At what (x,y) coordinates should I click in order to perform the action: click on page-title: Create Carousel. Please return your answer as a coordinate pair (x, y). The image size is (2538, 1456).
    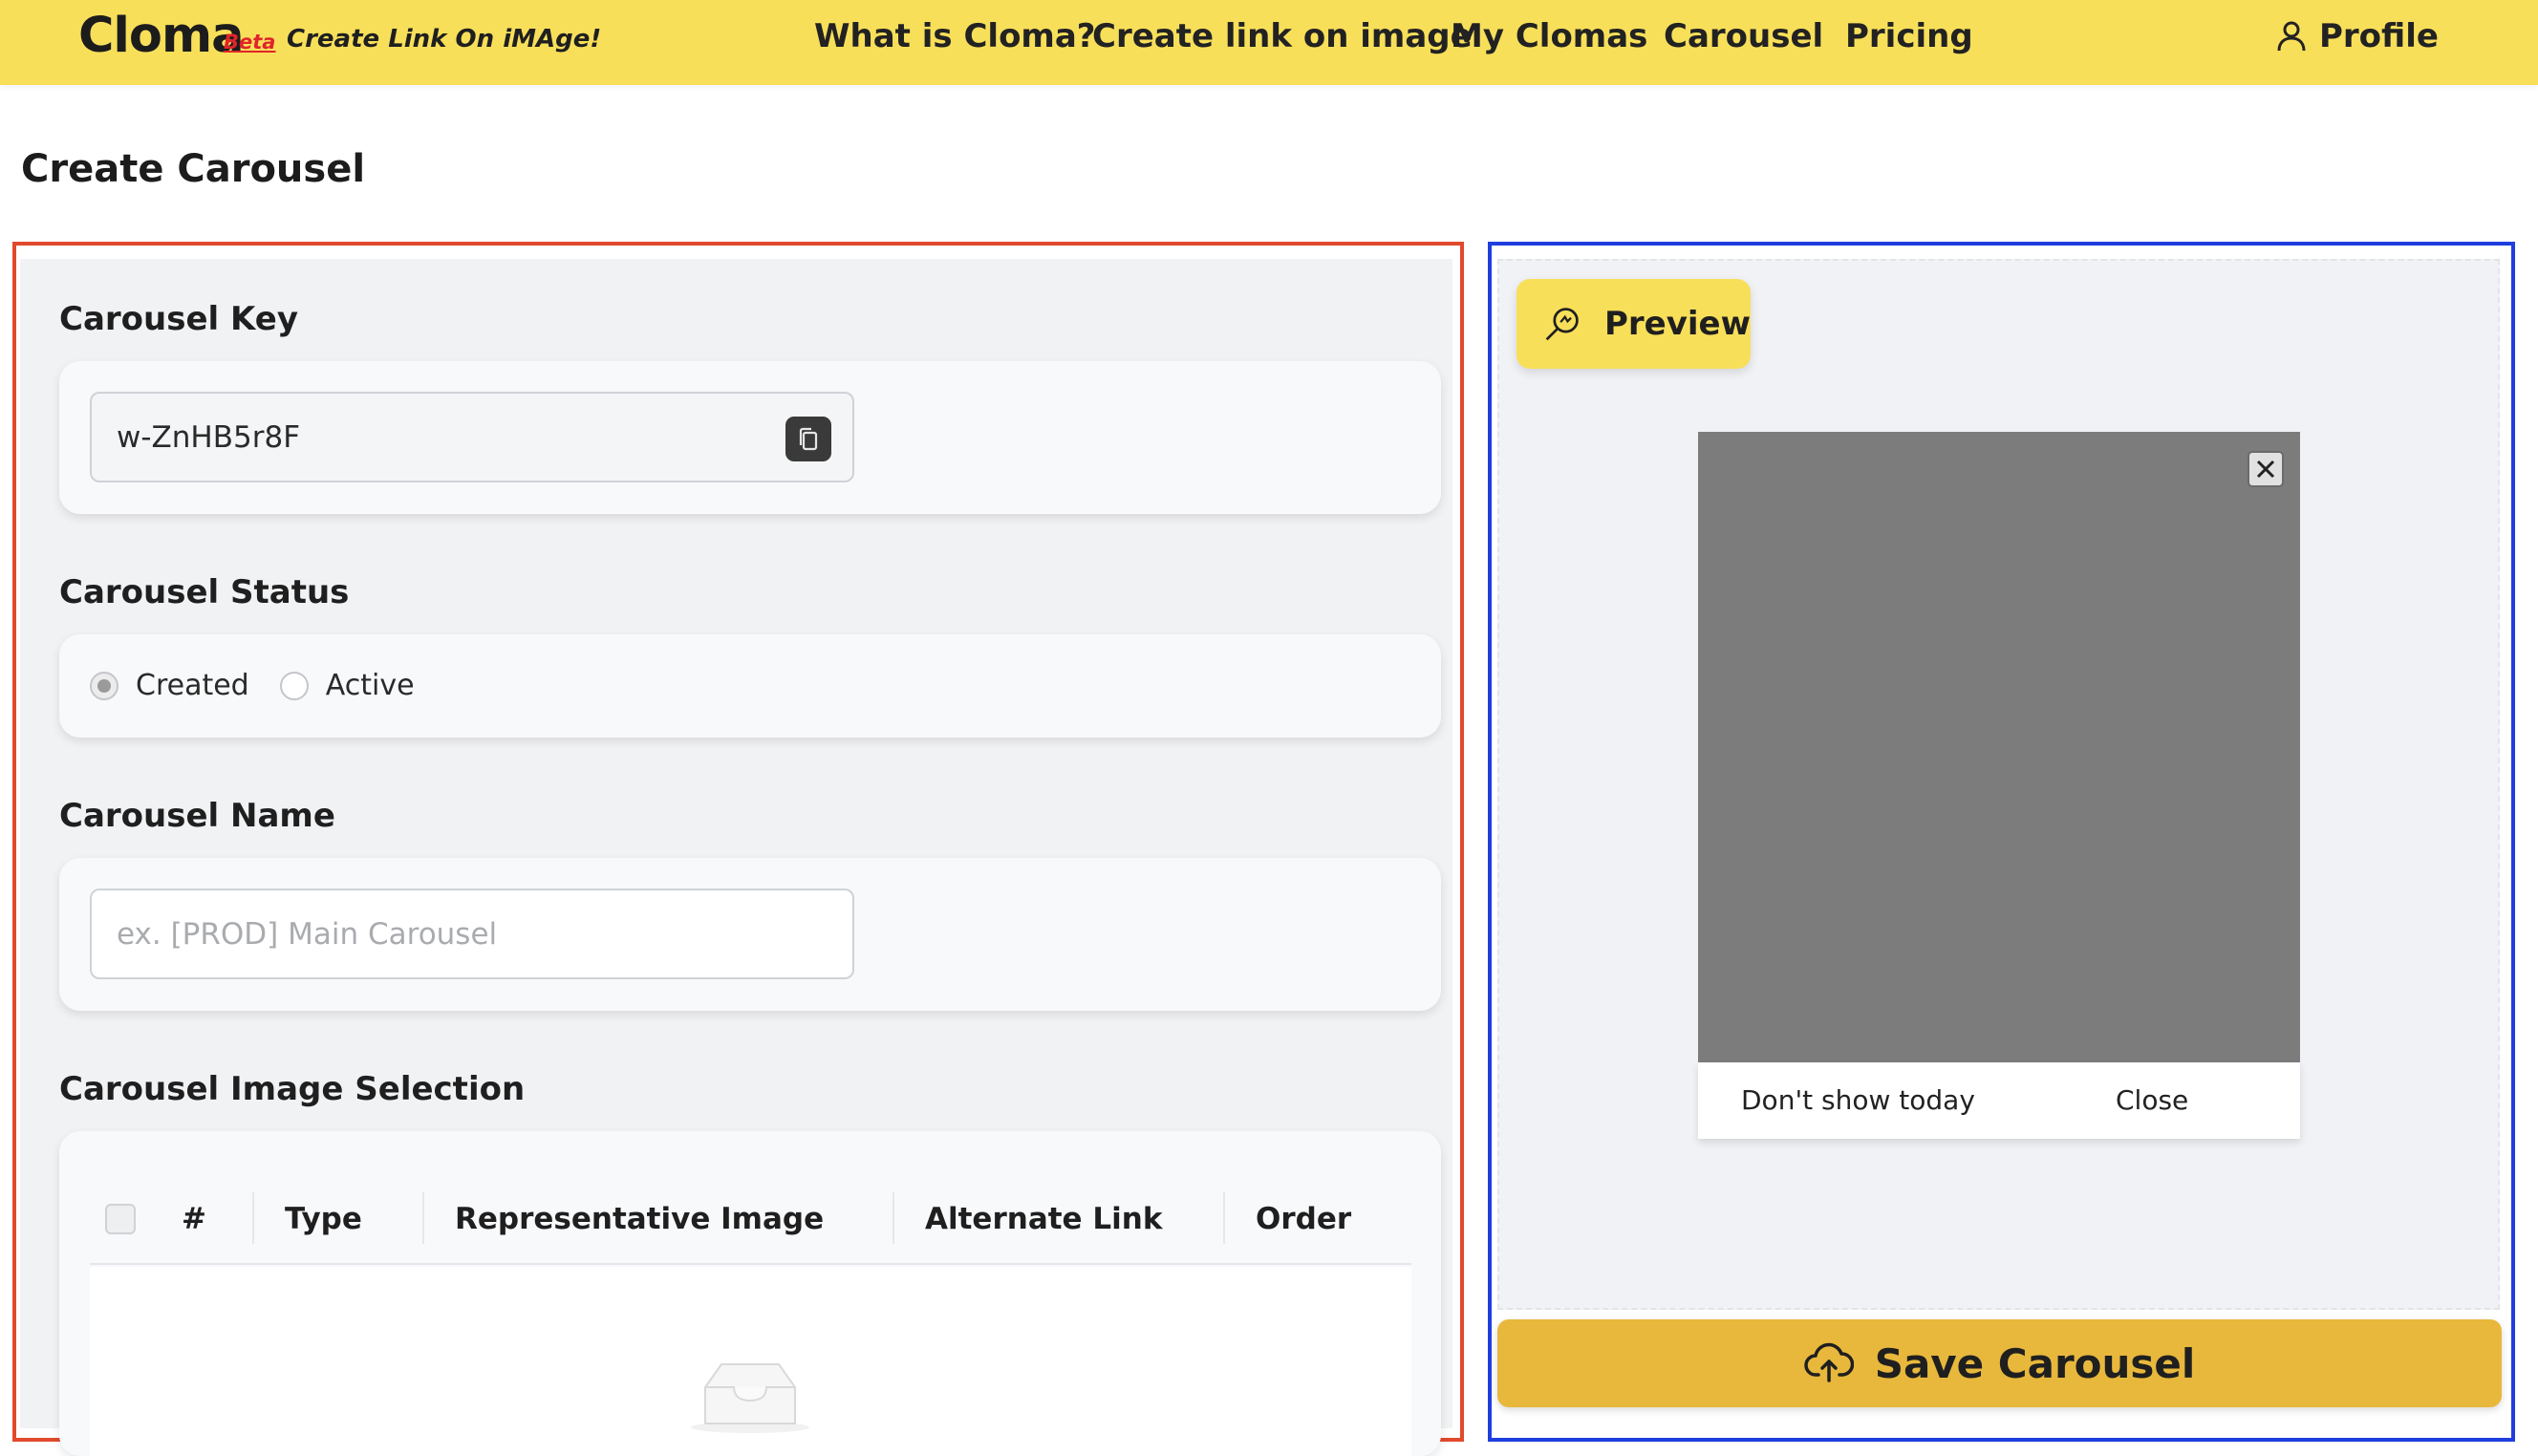
    Looking at the image, I should click on (193, 169).